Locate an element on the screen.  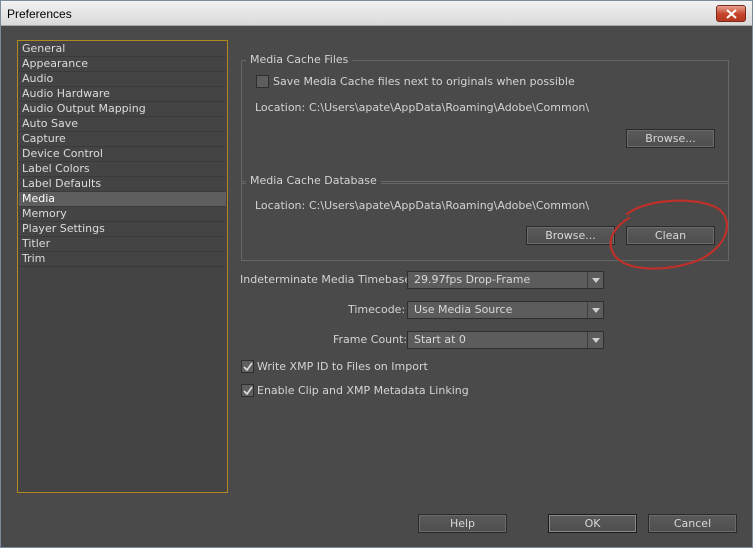
cancel-button: Cancel is located at coordinates (692, 523).